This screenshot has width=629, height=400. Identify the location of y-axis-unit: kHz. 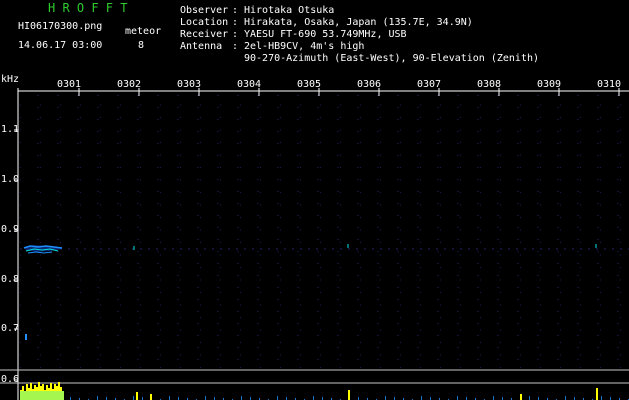
(10, 79).